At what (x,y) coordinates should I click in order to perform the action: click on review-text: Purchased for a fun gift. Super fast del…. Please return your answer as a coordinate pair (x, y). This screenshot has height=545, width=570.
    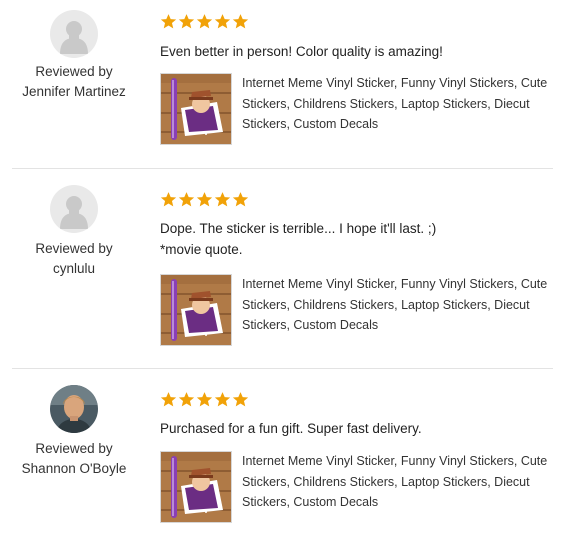
    Looking at the image, I should click on (357, 428).